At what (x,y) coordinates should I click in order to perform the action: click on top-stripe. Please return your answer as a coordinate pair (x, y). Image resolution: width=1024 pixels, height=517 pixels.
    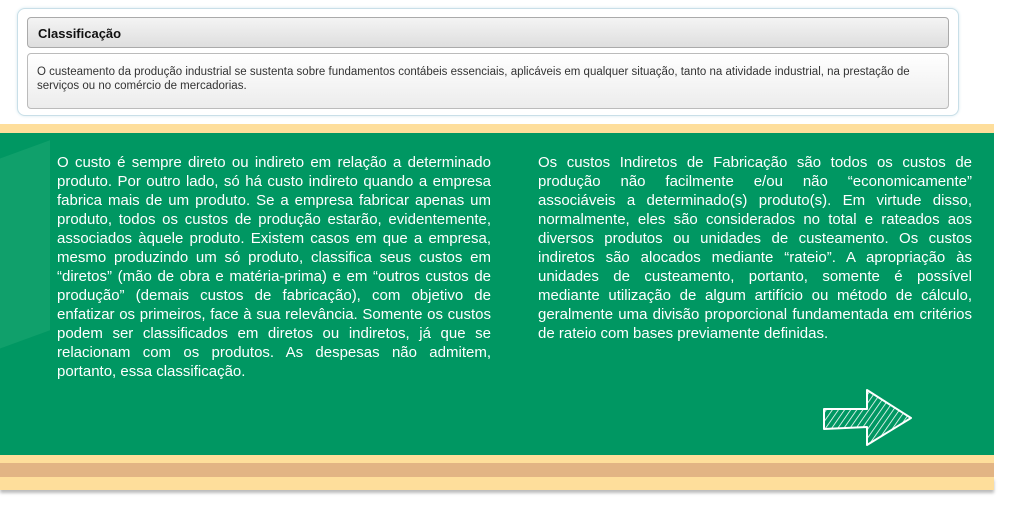
    Looking at the image, I should click on (497, 128).